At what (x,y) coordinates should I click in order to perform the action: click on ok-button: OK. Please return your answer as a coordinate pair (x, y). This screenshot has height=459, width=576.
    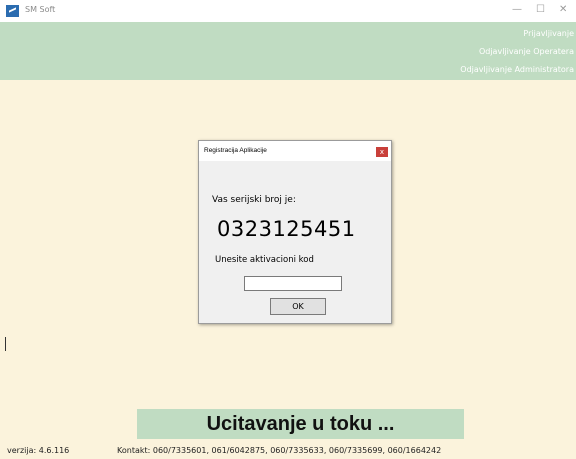
    Looking at the image, I should click on (298, 306).